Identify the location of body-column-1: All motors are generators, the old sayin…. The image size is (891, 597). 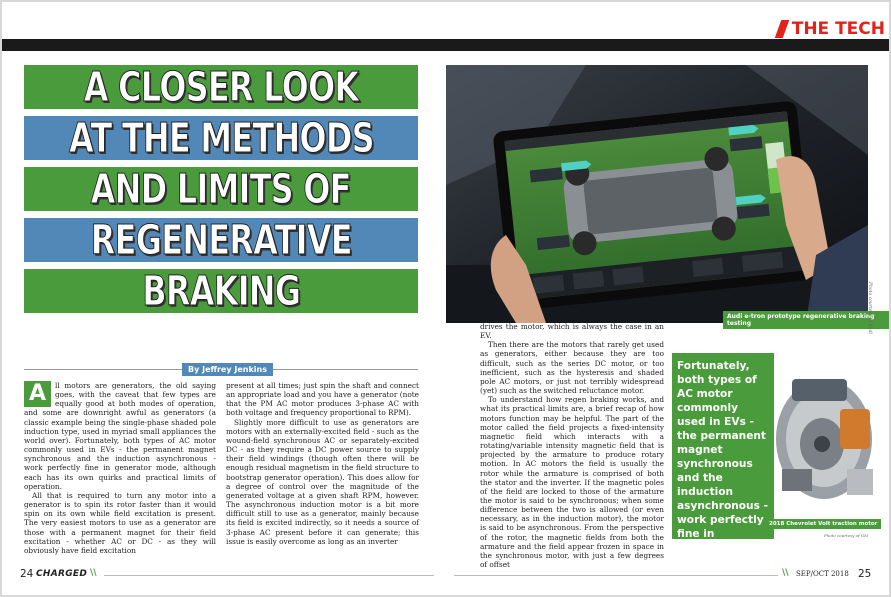
(120, 468).